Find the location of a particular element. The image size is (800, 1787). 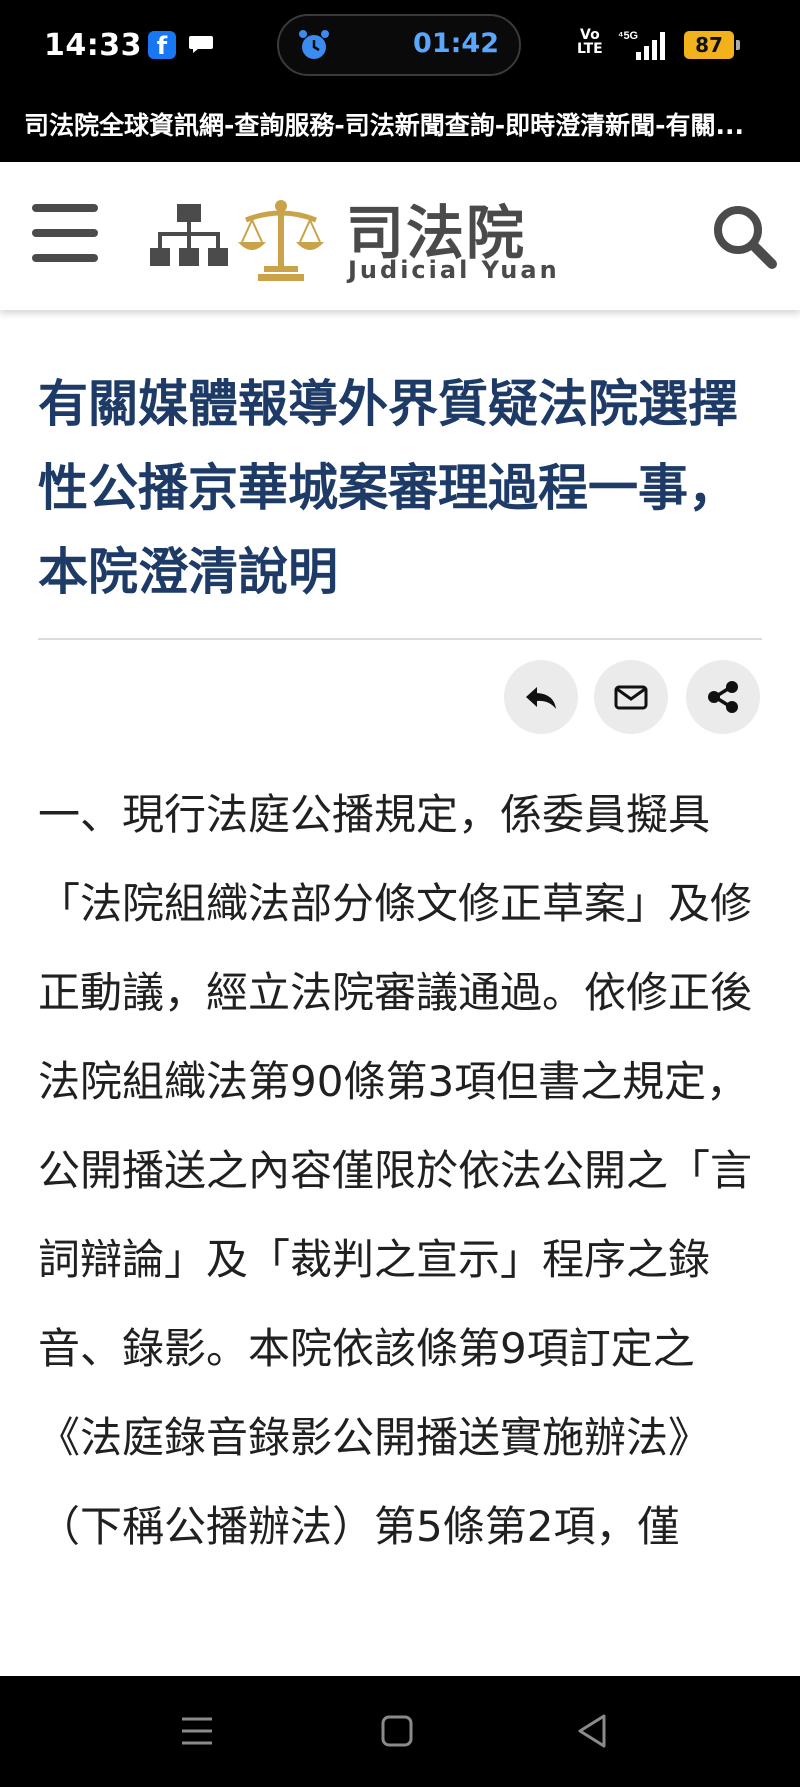

back-icon is located at coordinates (541, 698).